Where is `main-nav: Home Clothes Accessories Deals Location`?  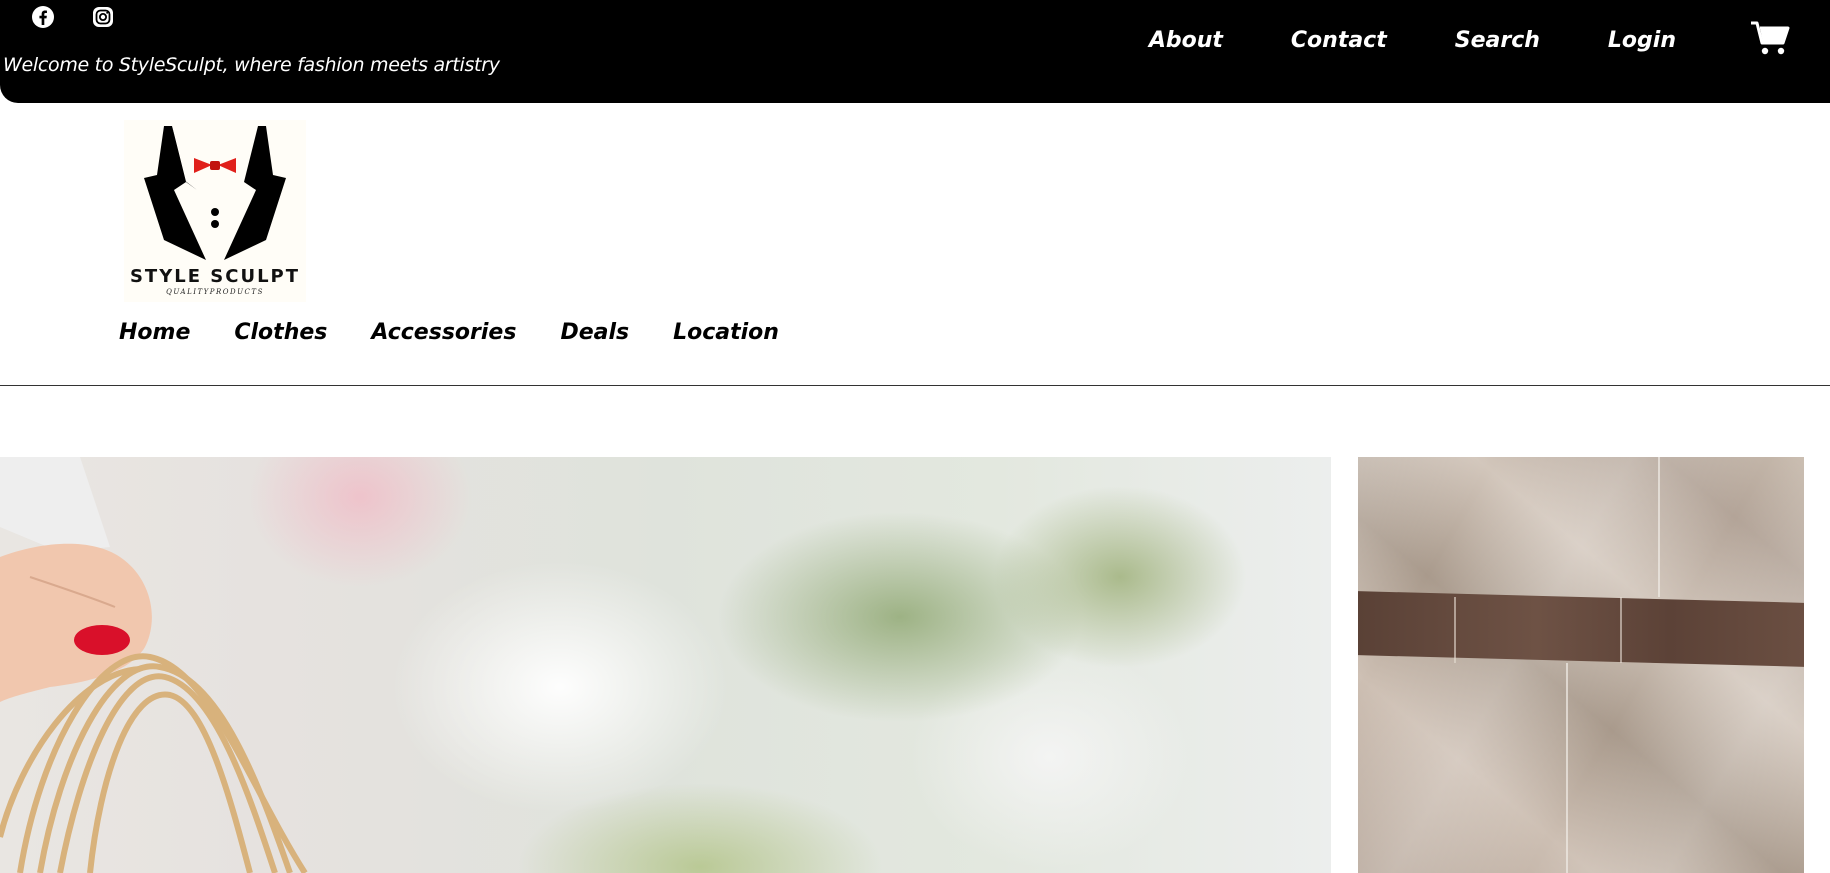 main-nav: Home Clothes Accessories Deals Location is located at coordinates (449, 332).